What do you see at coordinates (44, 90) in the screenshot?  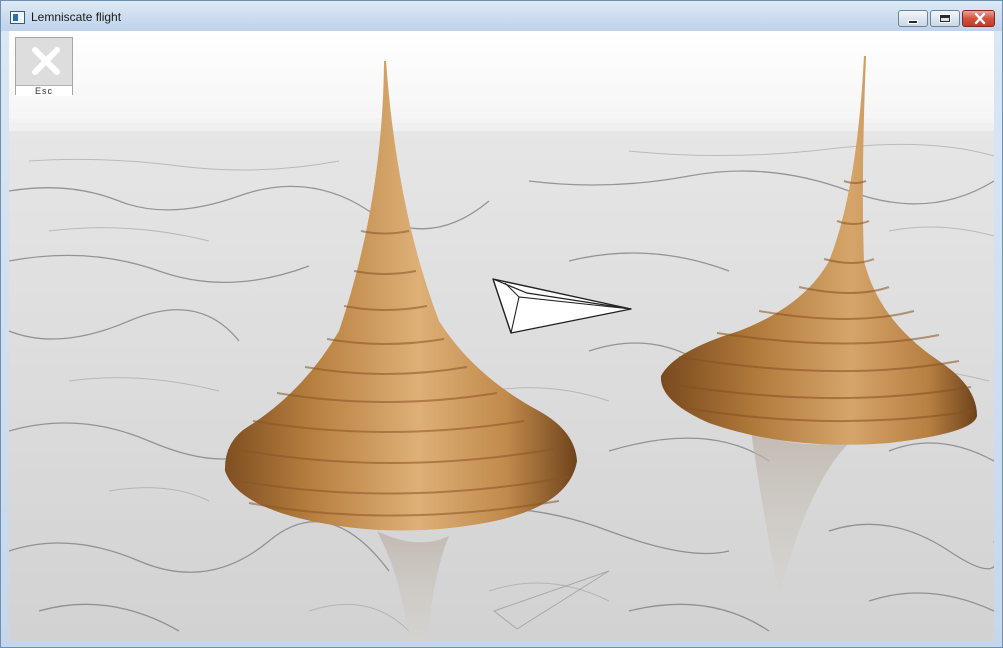 I see `esc-label: Esc` at bounding box center [44, 90].